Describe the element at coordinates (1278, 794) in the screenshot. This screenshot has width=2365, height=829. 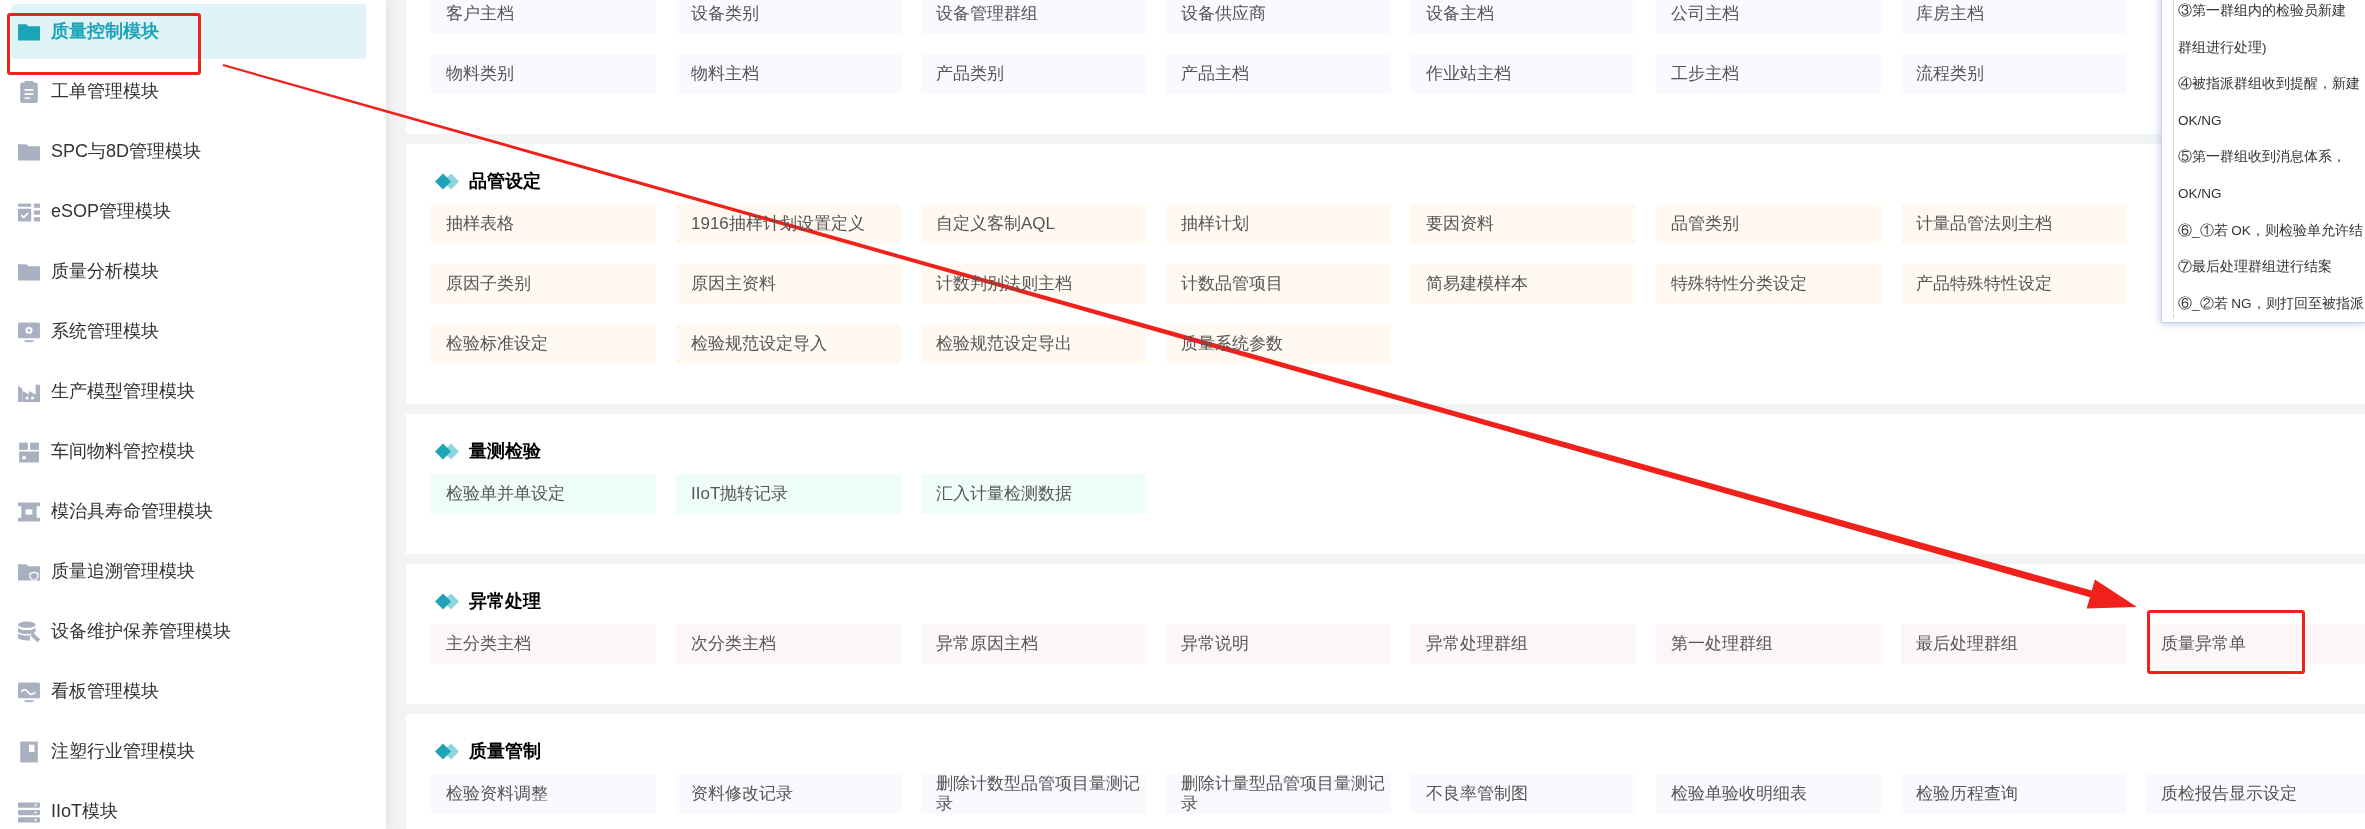
I see `menu-tile: 删除计量型品管项目量测记录` at that location.